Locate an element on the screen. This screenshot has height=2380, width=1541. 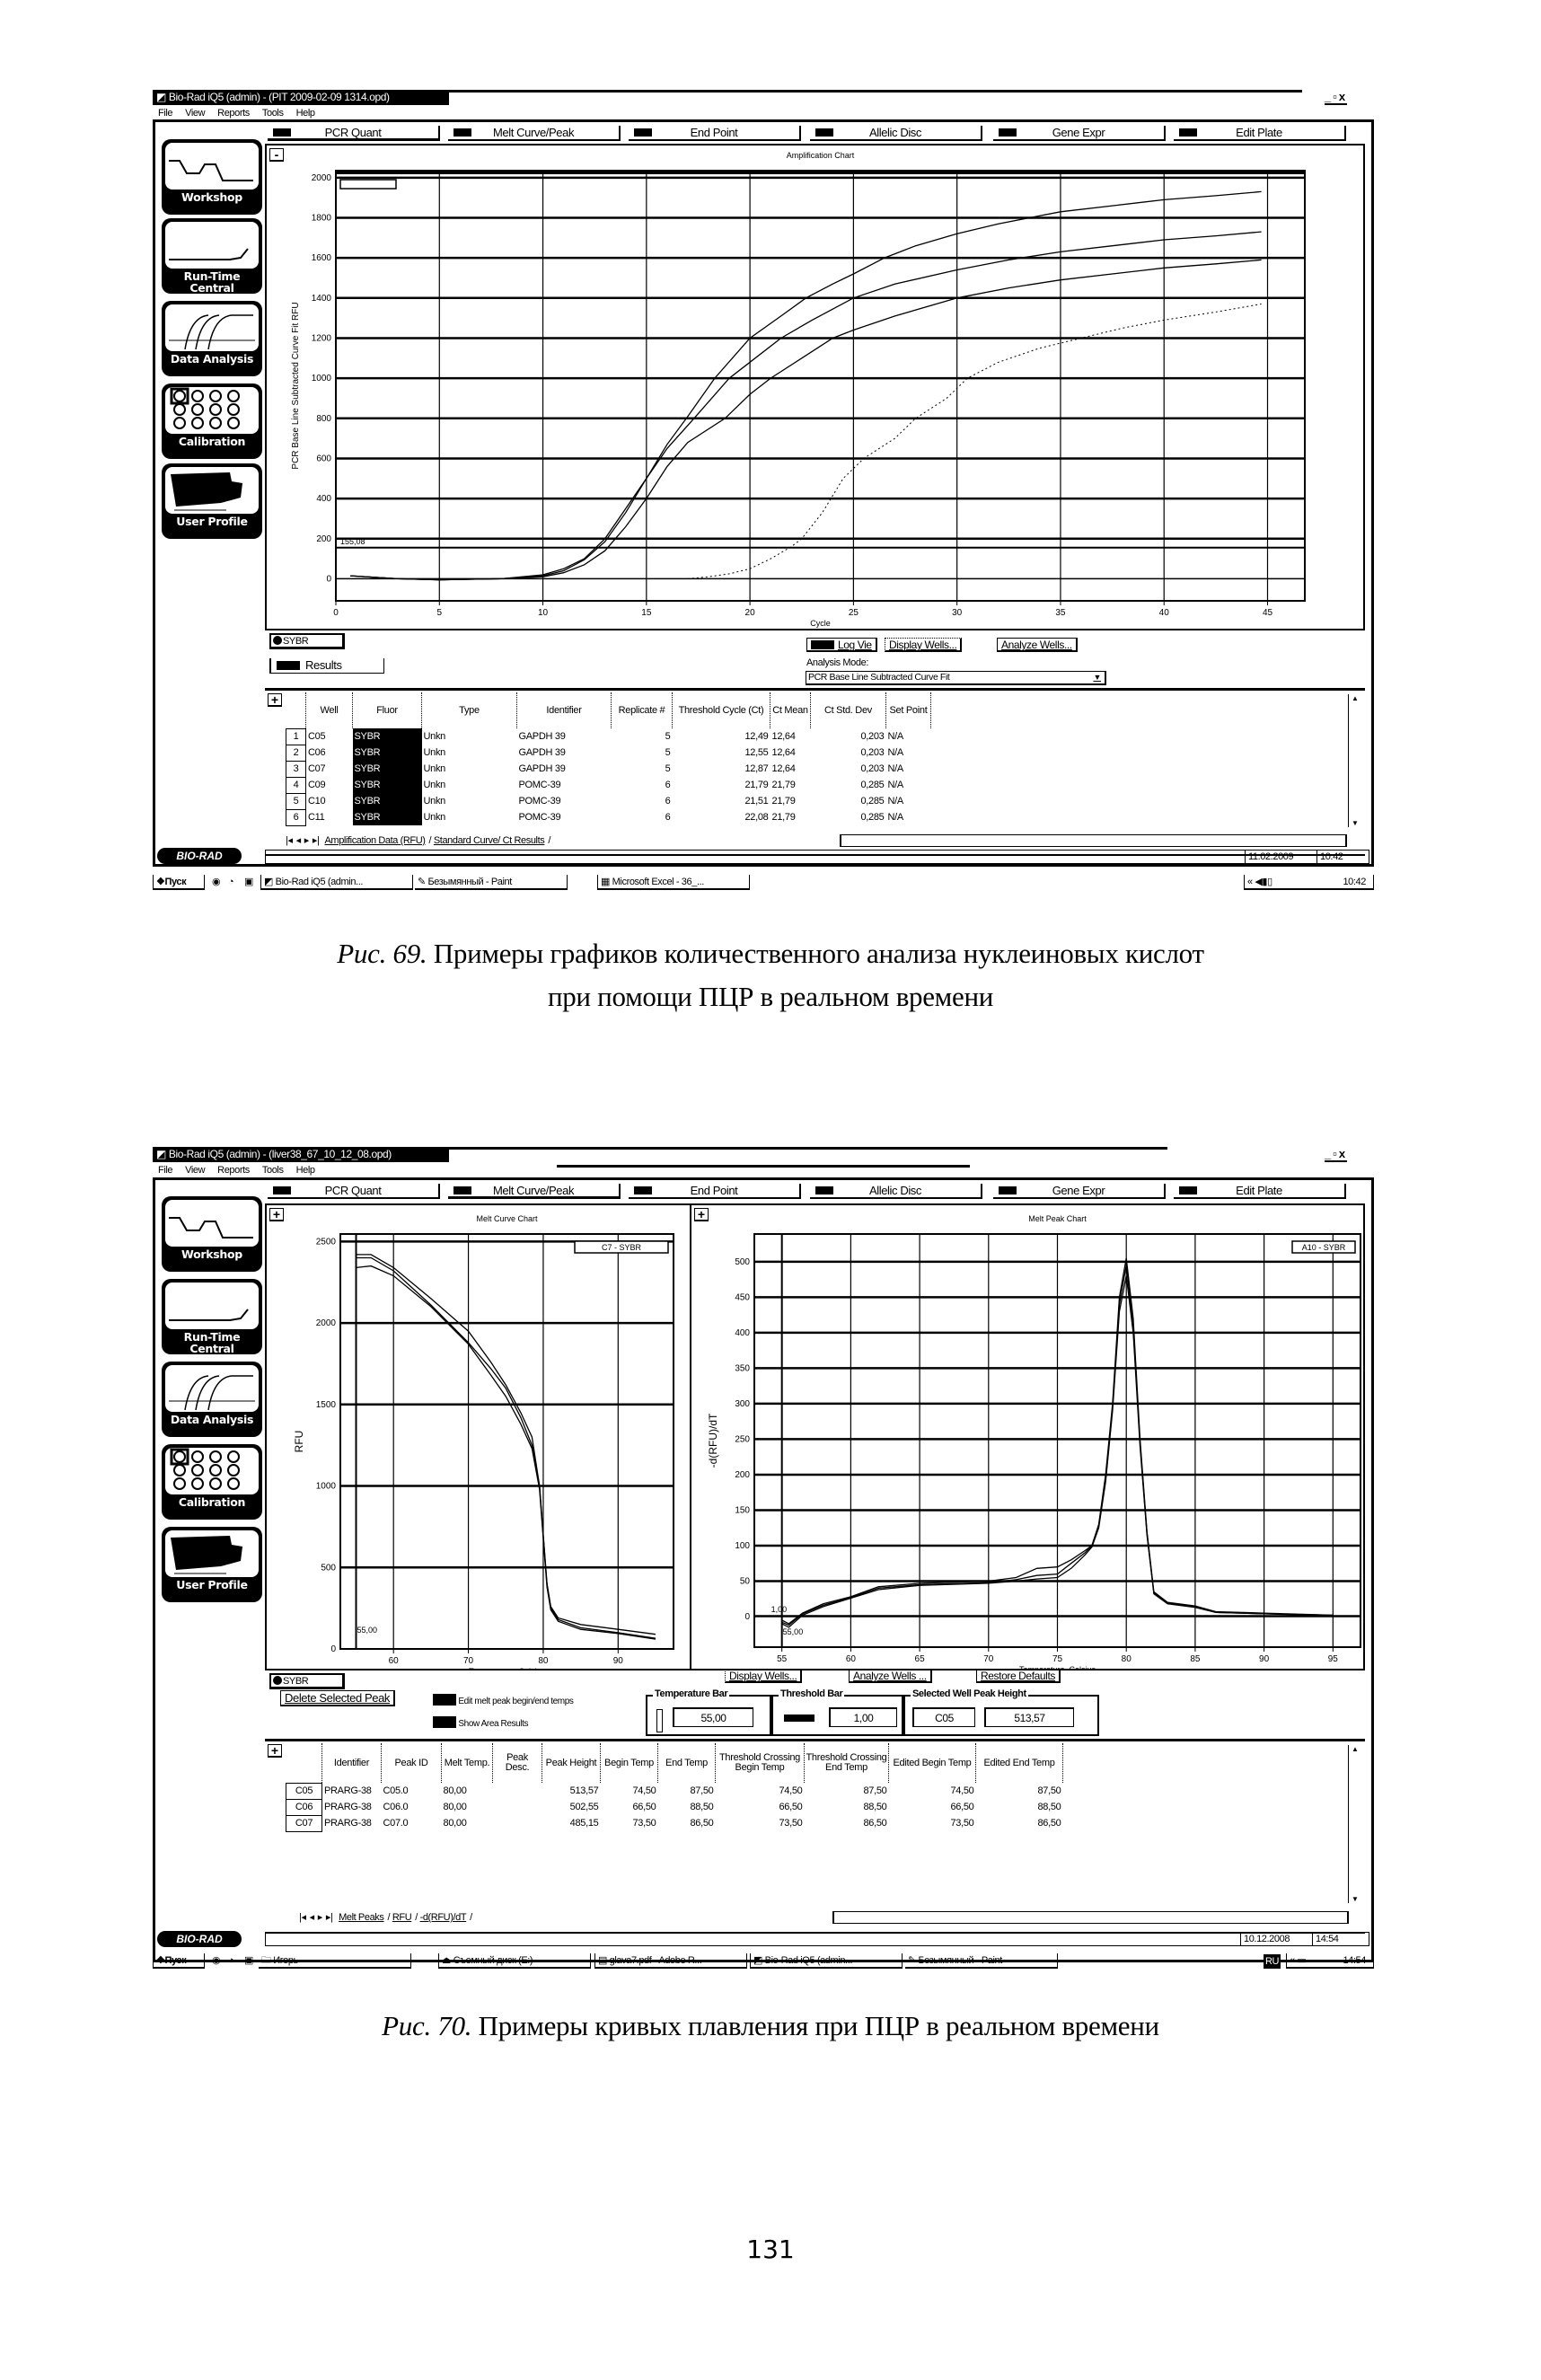
tab-gene-expr: Gene Expr is located at coordinates (1079, 1192).